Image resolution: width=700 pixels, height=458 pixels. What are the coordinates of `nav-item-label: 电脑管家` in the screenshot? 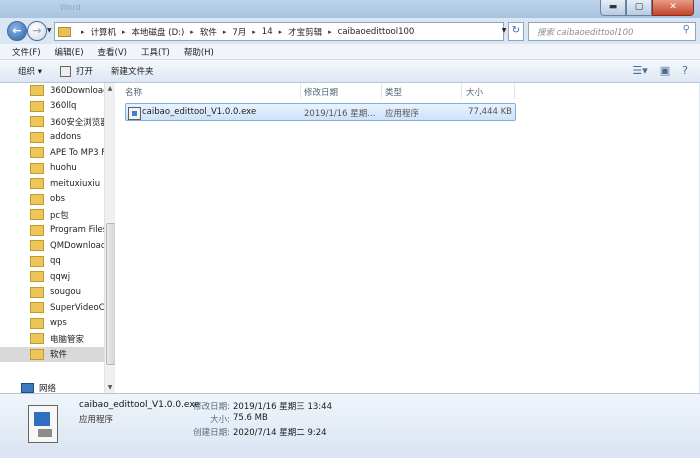 It's located at (67, 339).